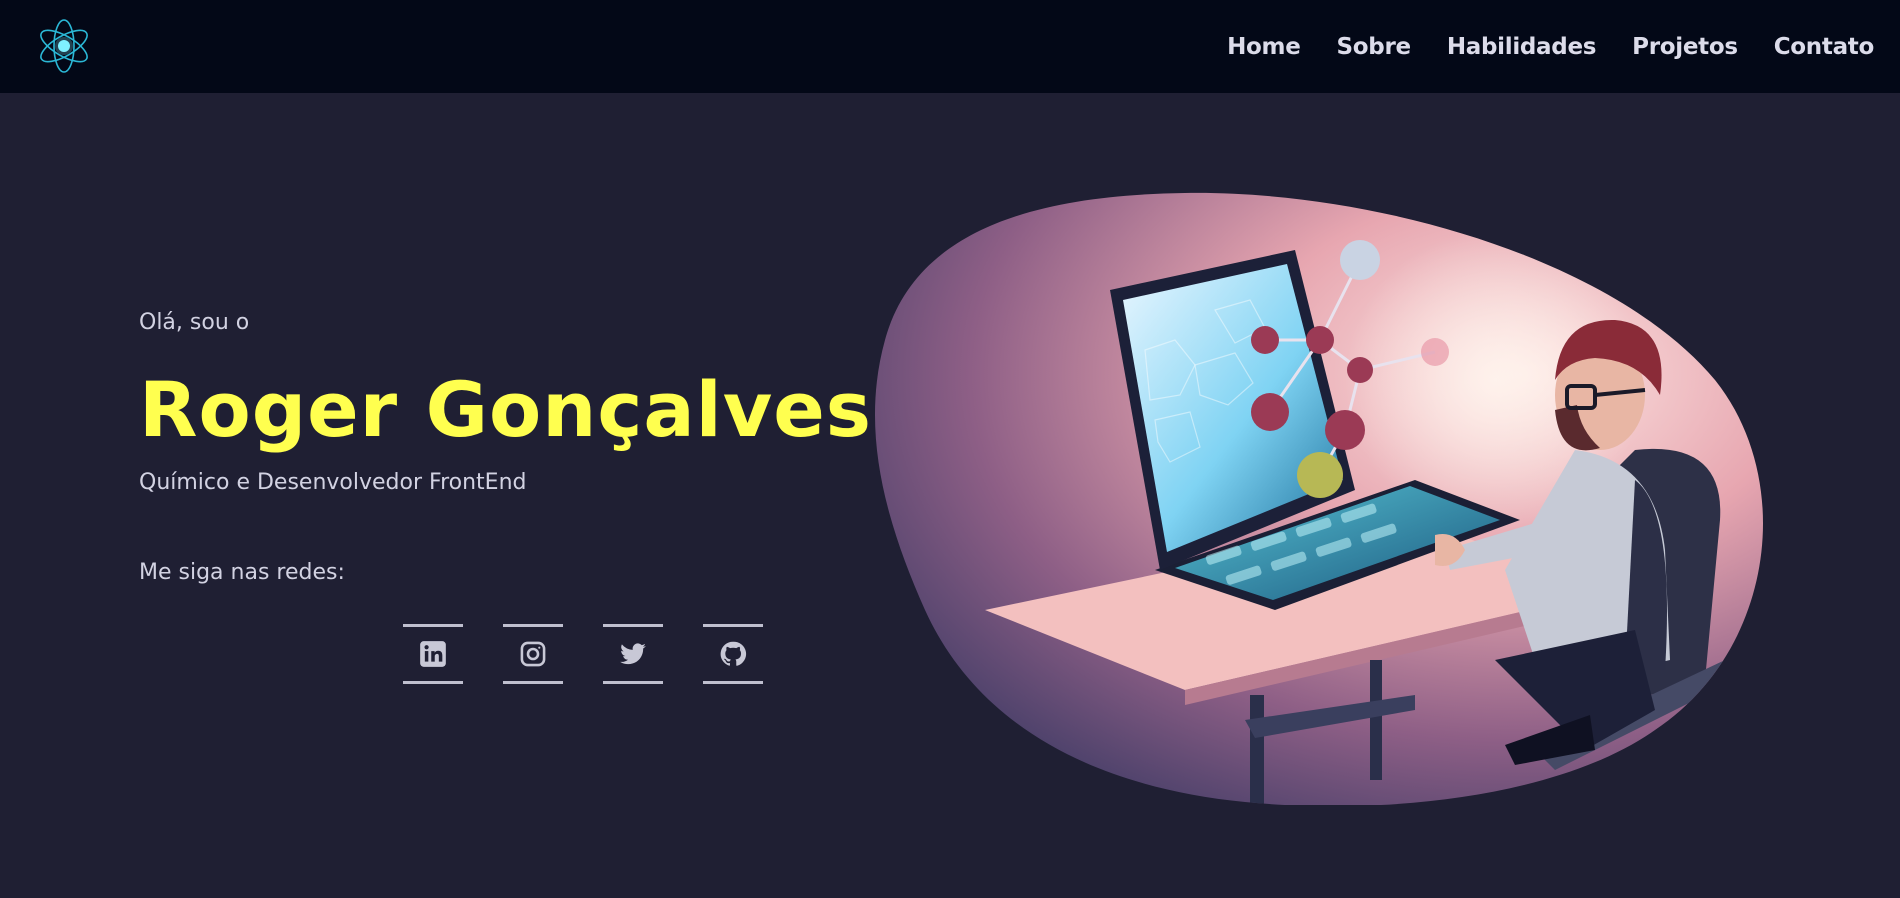 The height and width of the screenshot is (898, 1900). What do you see at coordinates (583, 654) in the screenshot?
I see `social-links` at bounding box center [583, 654].